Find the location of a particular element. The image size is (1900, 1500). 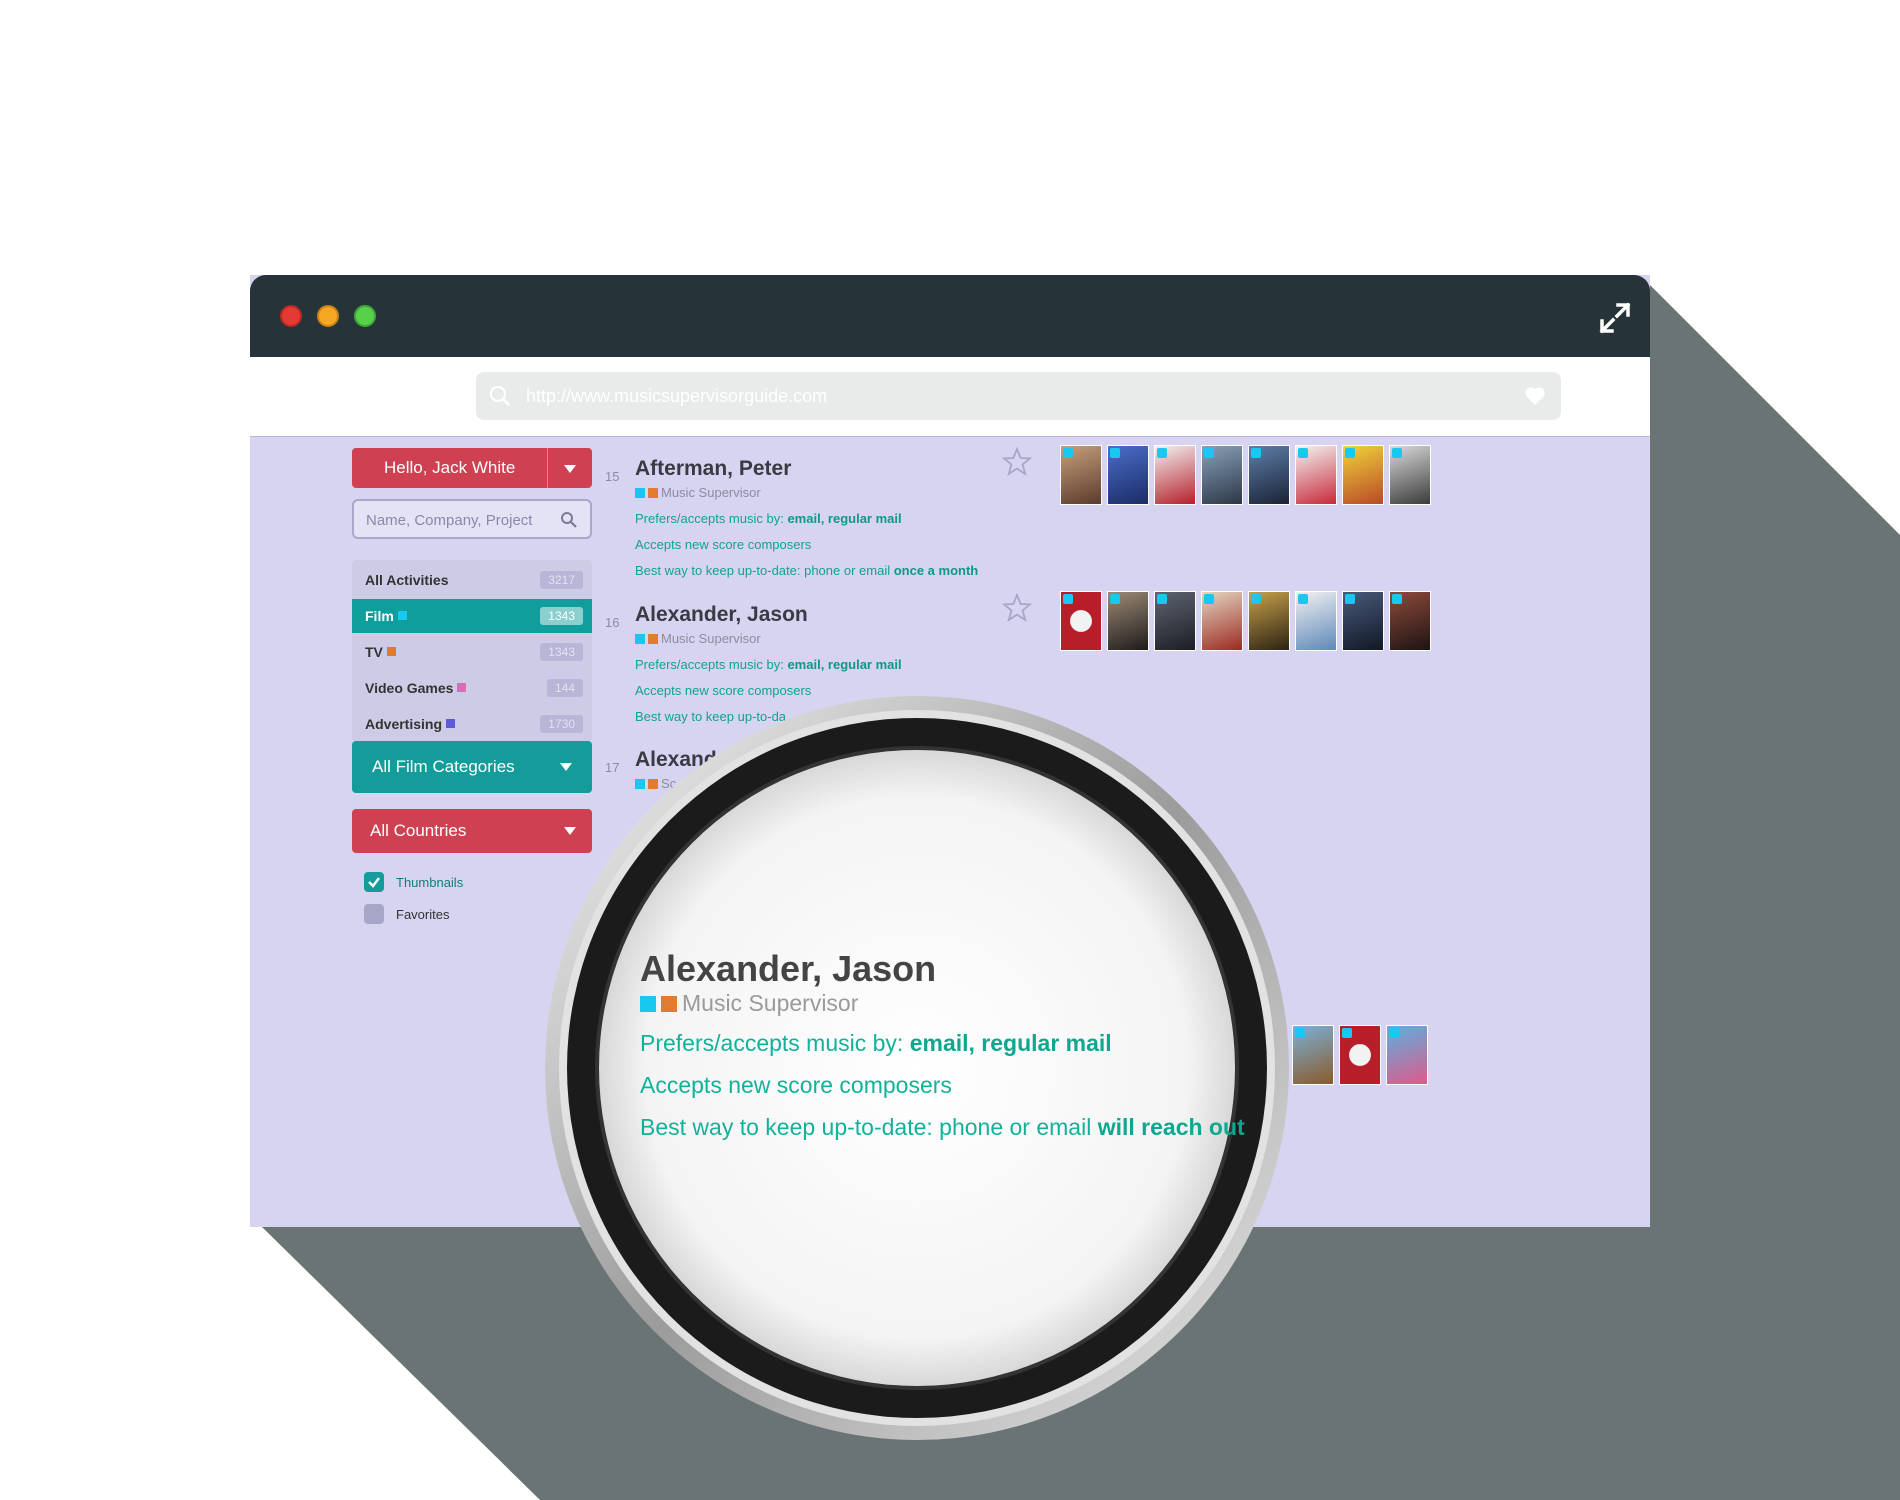

button-divider is located at coordinates (547, 468).